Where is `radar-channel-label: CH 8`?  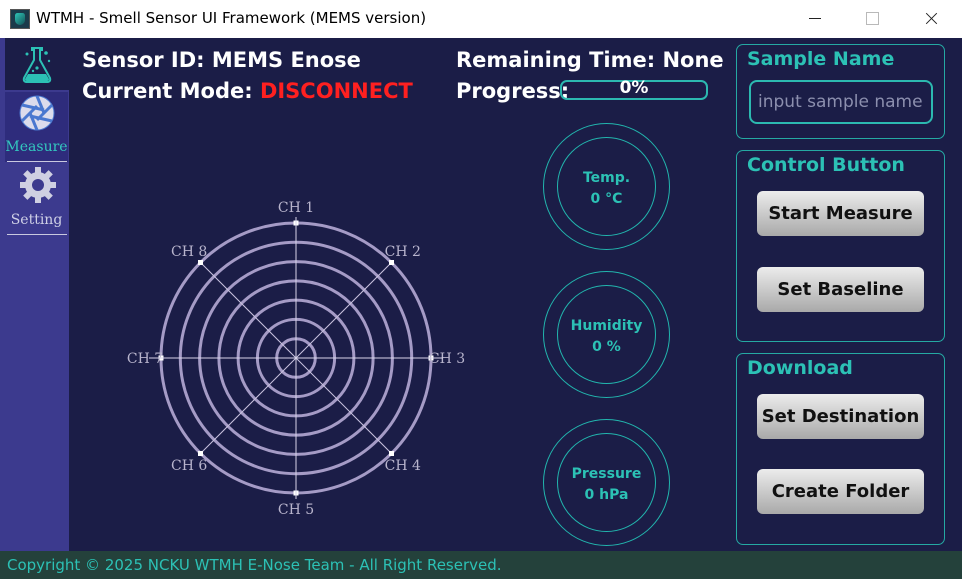 radar-channel-label: CH 8 is located at coordinates (189, 252).